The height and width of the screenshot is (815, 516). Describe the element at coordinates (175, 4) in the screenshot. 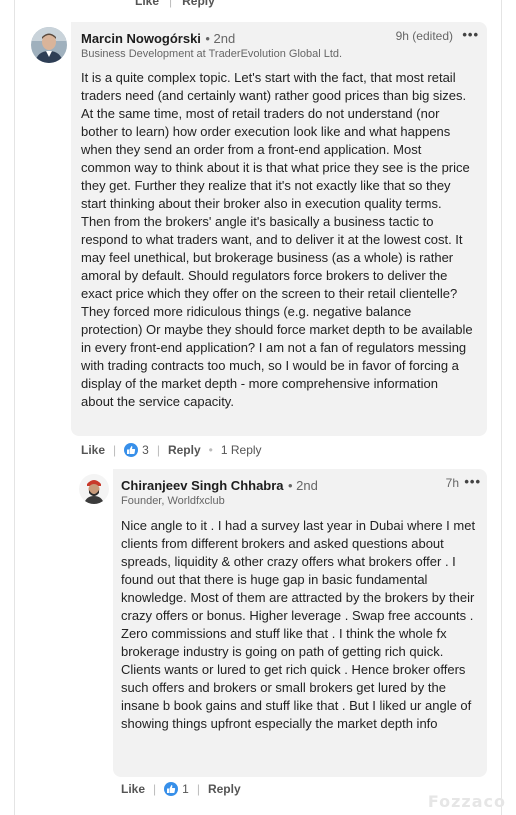

I see `previous-comment-actions: Like | Reply` at that location.